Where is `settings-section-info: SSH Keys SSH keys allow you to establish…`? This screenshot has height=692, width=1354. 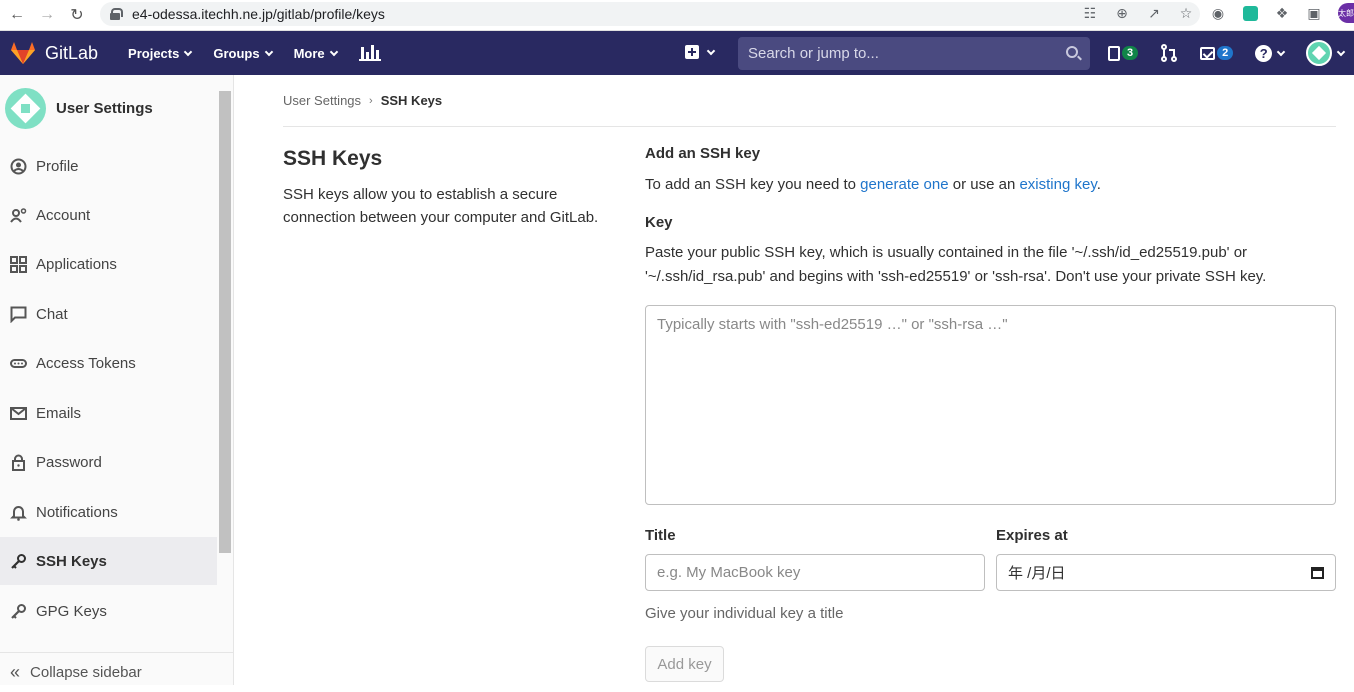 settings-section-info: SSH Keys SSH keys allow you to establish… is located at coordinates (453, 188).